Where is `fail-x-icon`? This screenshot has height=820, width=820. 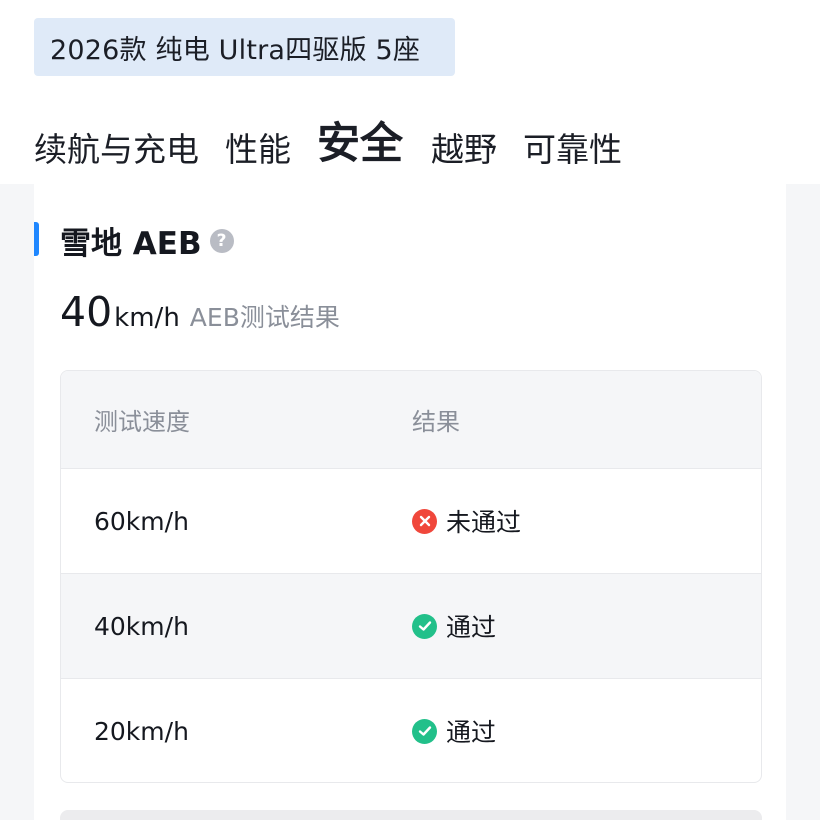 fail-x-icon is located at coordinates (424, 521).